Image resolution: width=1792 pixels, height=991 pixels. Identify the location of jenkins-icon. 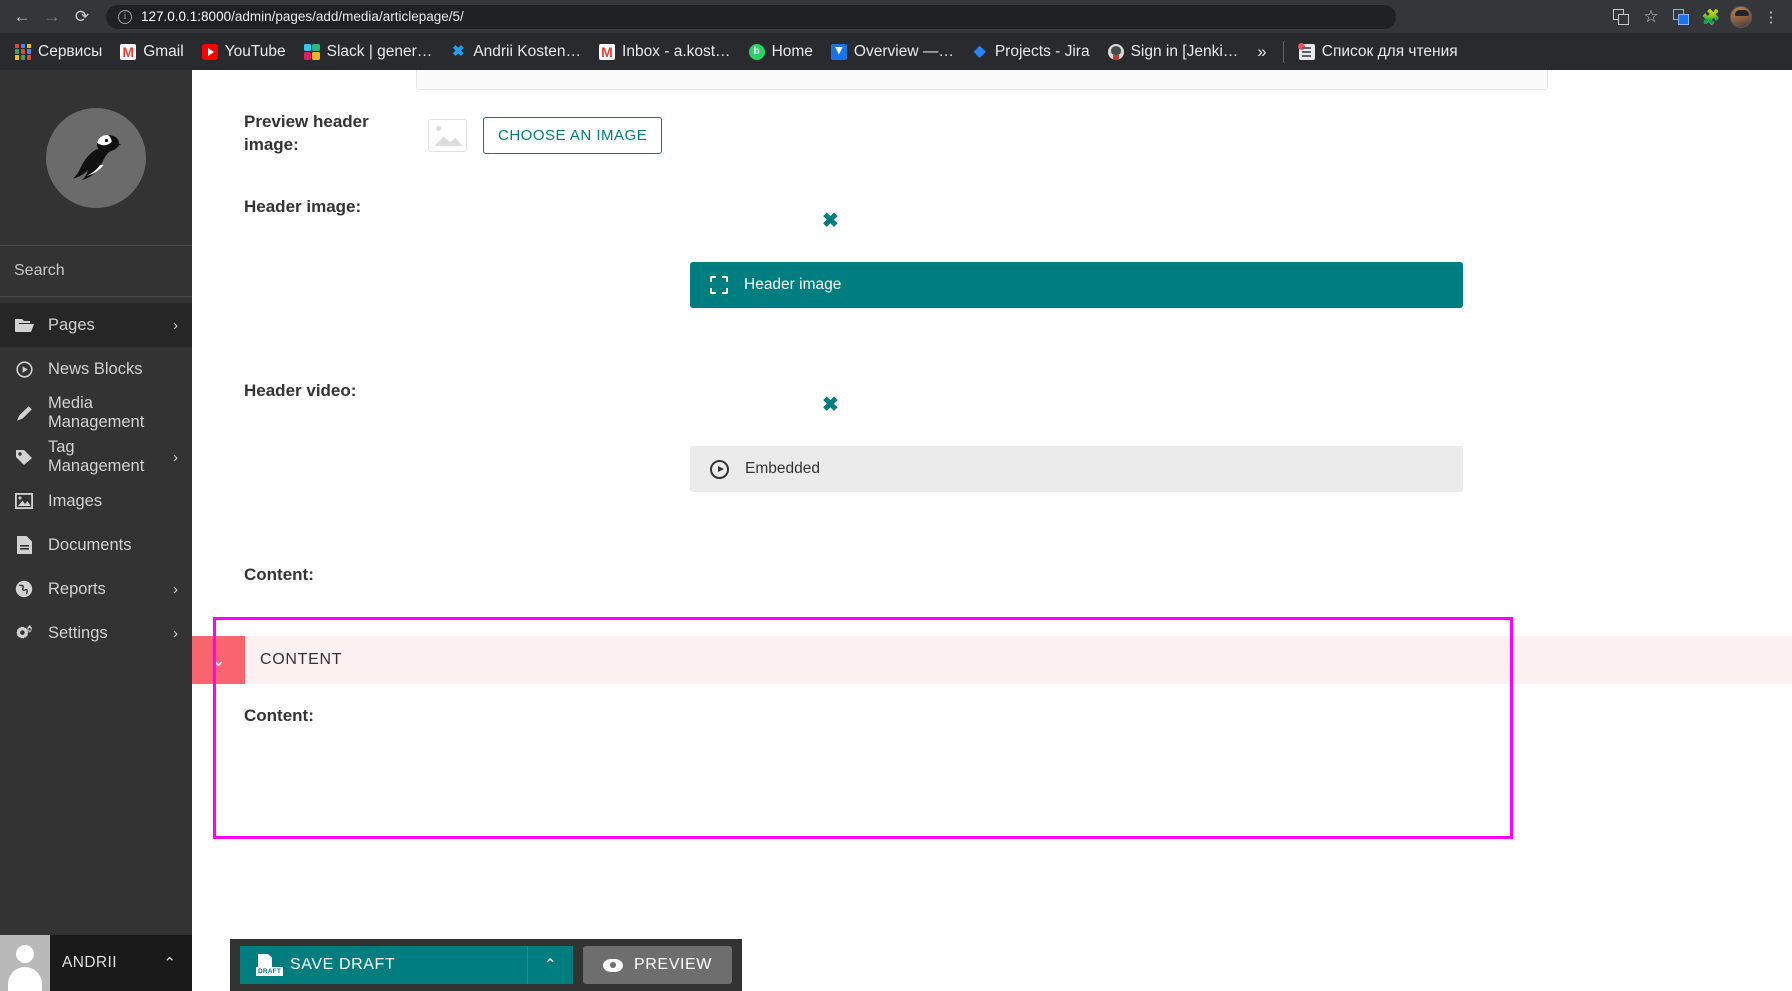
(1115, 51).